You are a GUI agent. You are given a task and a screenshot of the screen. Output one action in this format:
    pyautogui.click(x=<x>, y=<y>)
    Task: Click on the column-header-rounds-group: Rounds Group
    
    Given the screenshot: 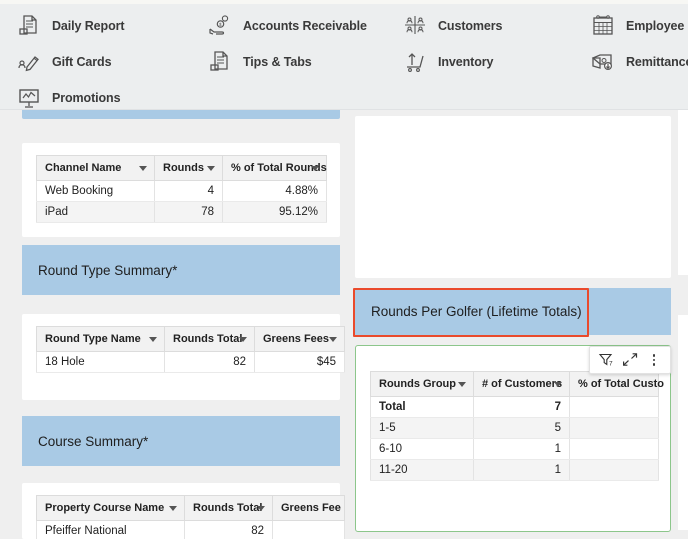 What is the action you would take?
    pyautogui.click(x=422, y=384)
    